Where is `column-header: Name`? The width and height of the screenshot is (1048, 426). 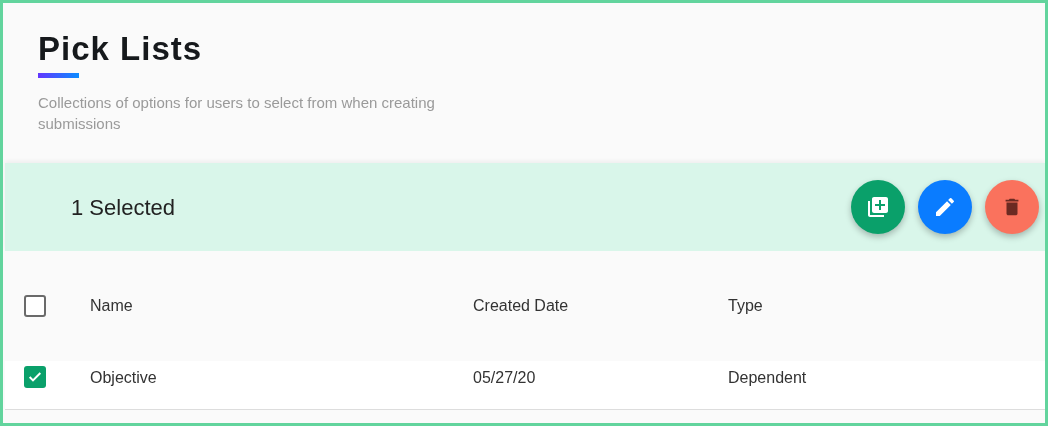 column-header: Name is located at coordinates (281, 306).